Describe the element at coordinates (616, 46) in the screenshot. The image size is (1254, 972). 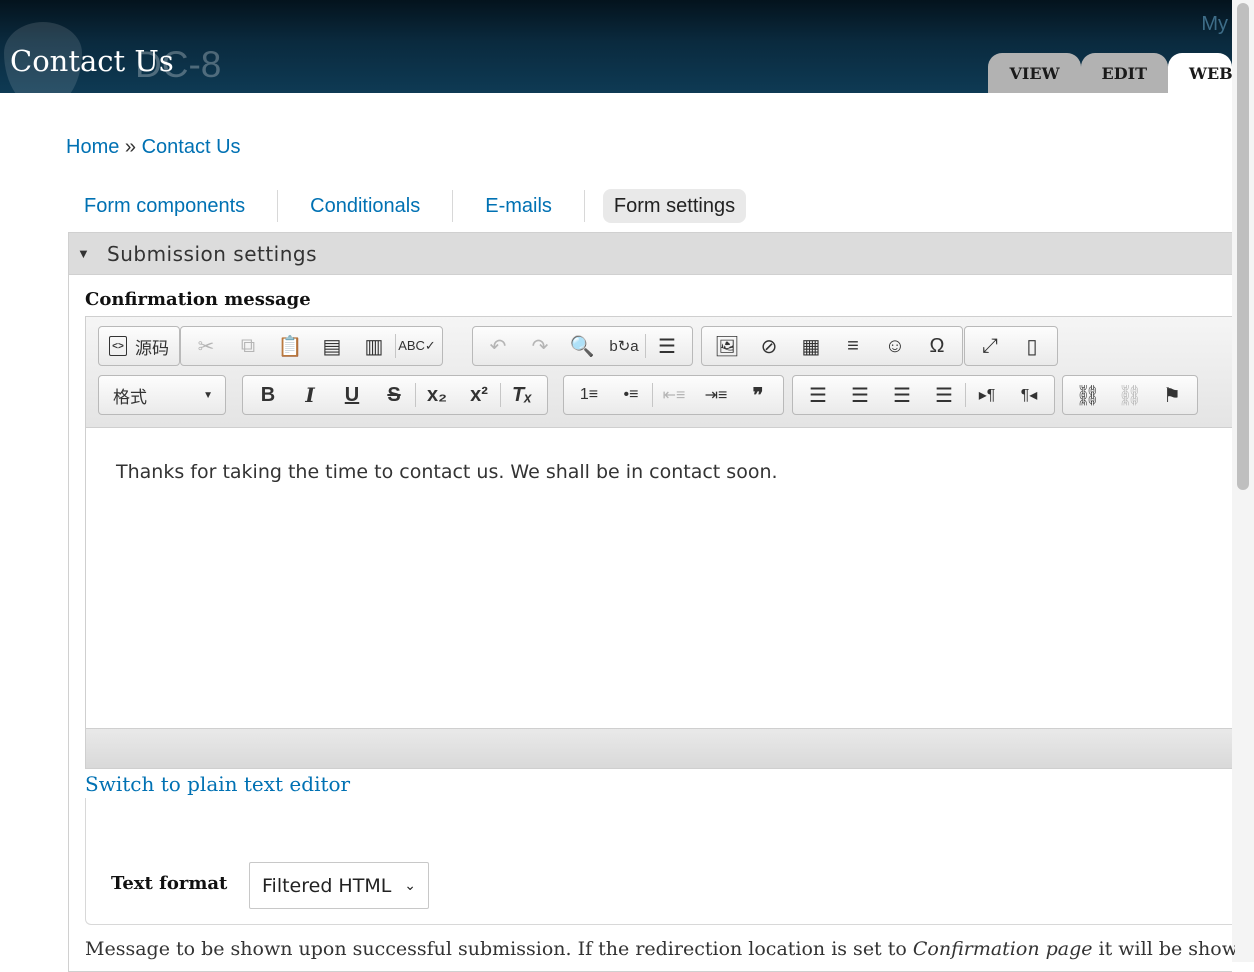
I see `site-header: DC-8 Contact Us My VIEW EDIT WEB` at that location.